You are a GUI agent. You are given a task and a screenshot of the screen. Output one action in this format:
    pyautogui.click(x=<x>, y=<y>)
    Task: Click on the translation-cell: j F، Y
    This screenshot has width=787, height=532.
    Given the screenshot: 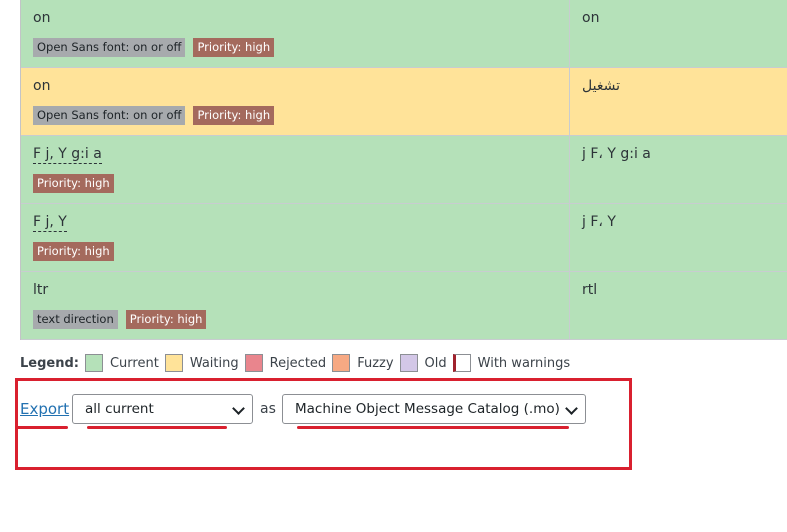 What is the action you would take?
    pyautogui.click(x=678, y=237)
    